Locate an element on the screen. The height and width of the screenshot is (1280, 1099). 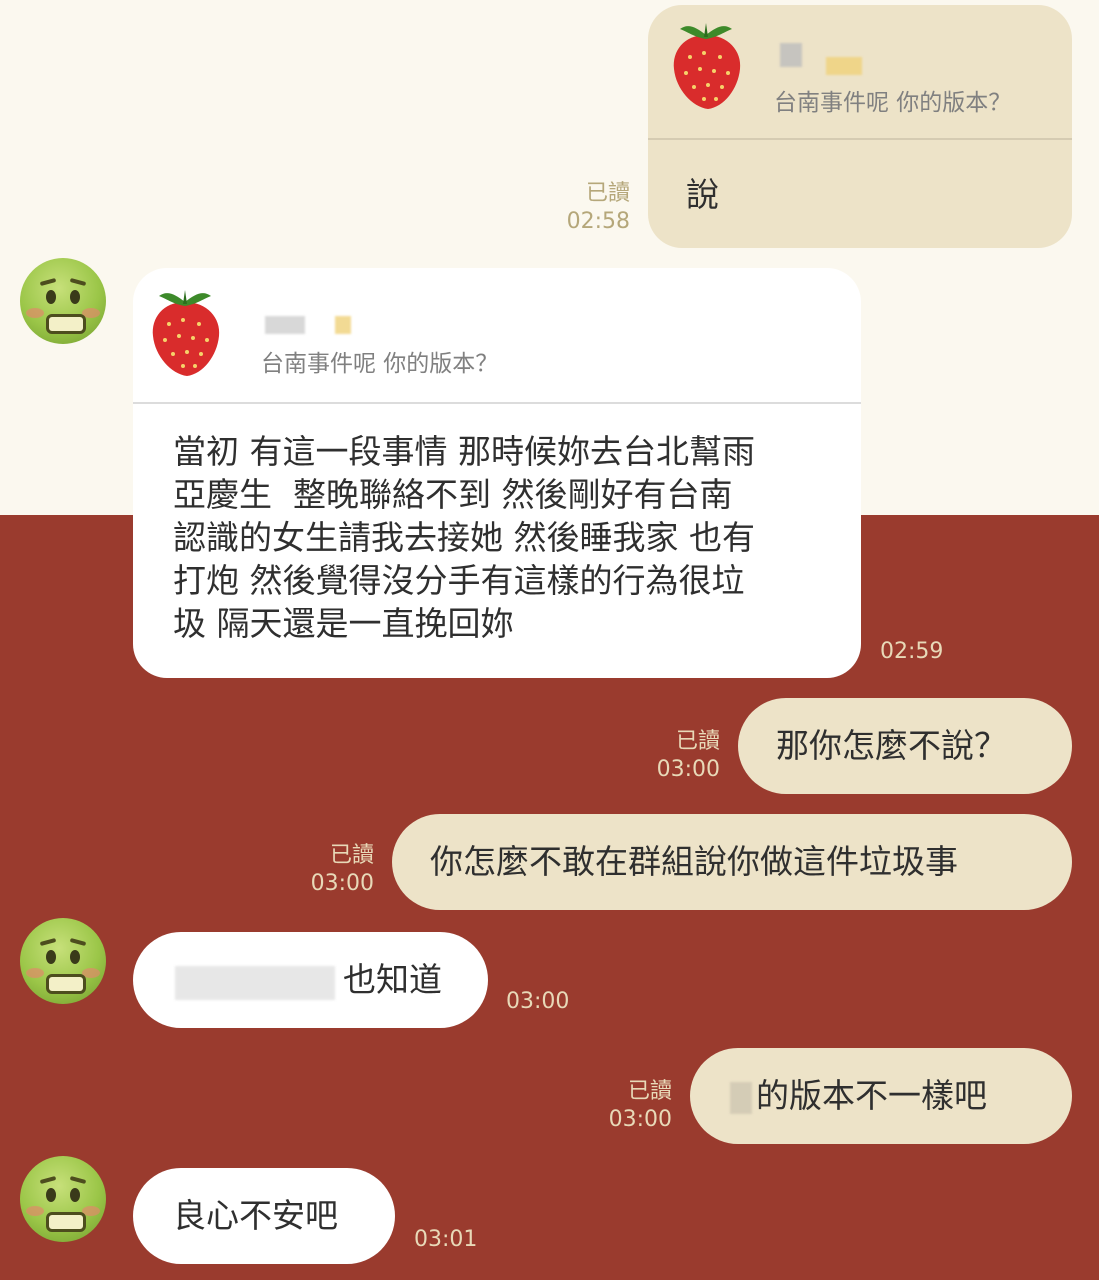
message-text: 說 is located at coordinates (702, 194).